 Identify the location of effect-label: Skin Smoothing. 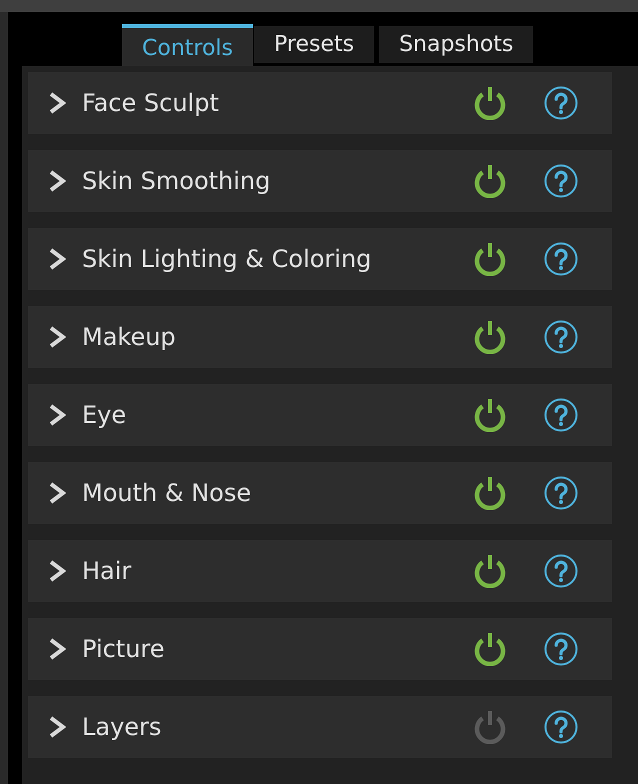
(176, 181).